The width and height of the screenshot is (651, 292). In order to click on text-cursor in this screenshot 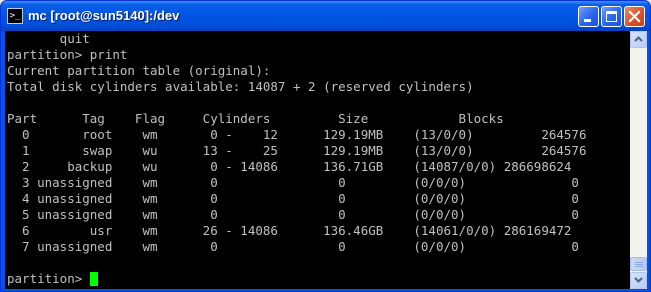, I will do `click(93, 279)`.